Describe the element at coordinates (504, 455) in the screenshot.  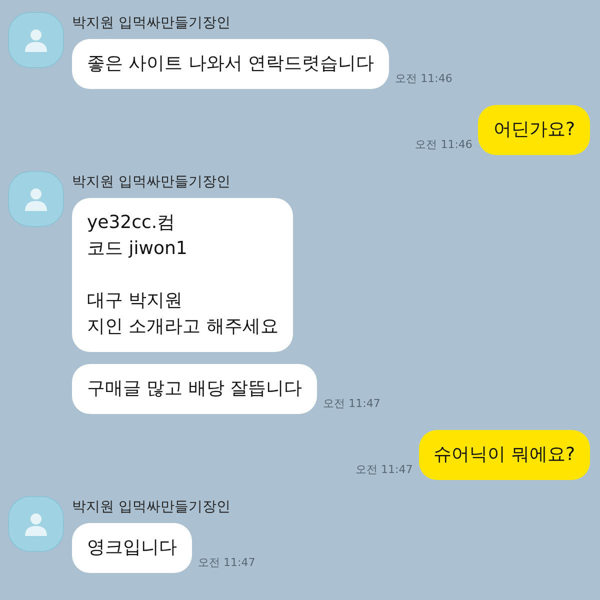
I see `message-bubble: 슈어닉이 뭐에요?` at that location.